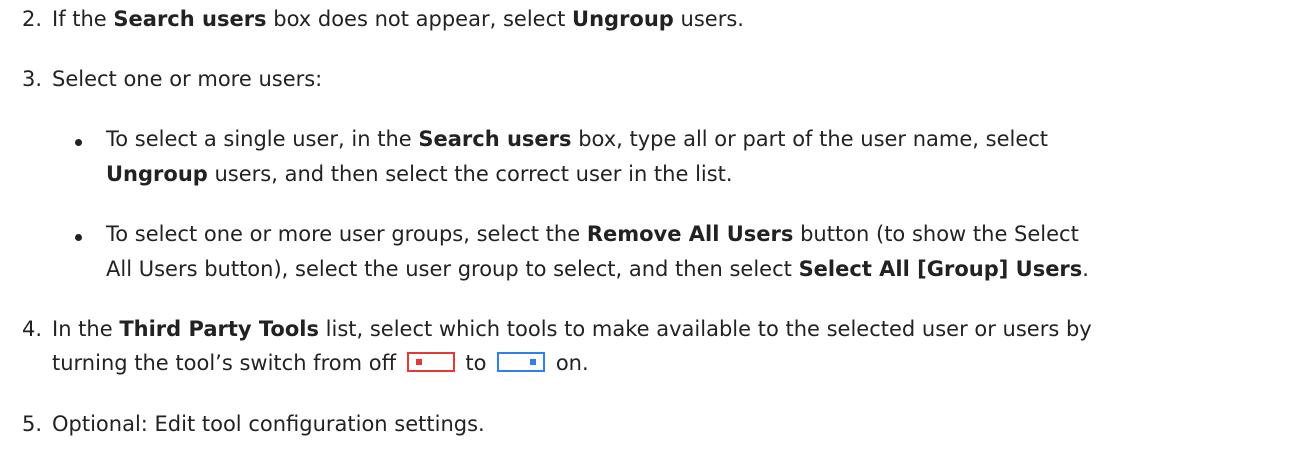 The image size is (1316, 457). Describe the element at coordinates (32, 329) in the screenshot. I see `step-number: 4.` at that location.